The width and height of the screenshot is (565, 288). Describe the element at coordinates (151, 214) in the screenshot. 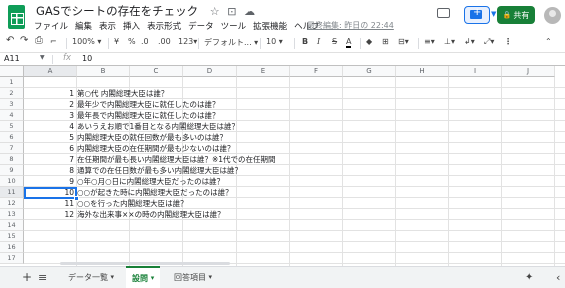

I see `cell-question: 海外な出来事××の時の内閣総理大臣は誰？` at that location.